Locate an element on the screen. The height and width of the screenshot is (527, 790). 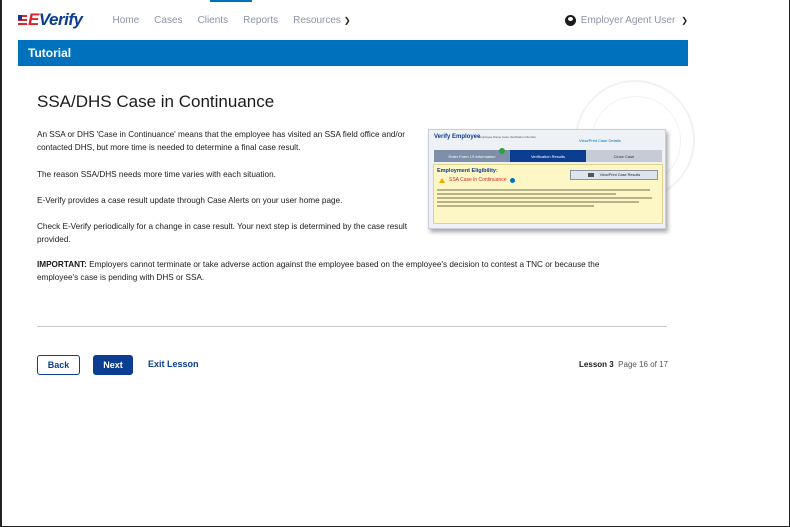
step-2: Verification Results is located at coordinates (548, 156).